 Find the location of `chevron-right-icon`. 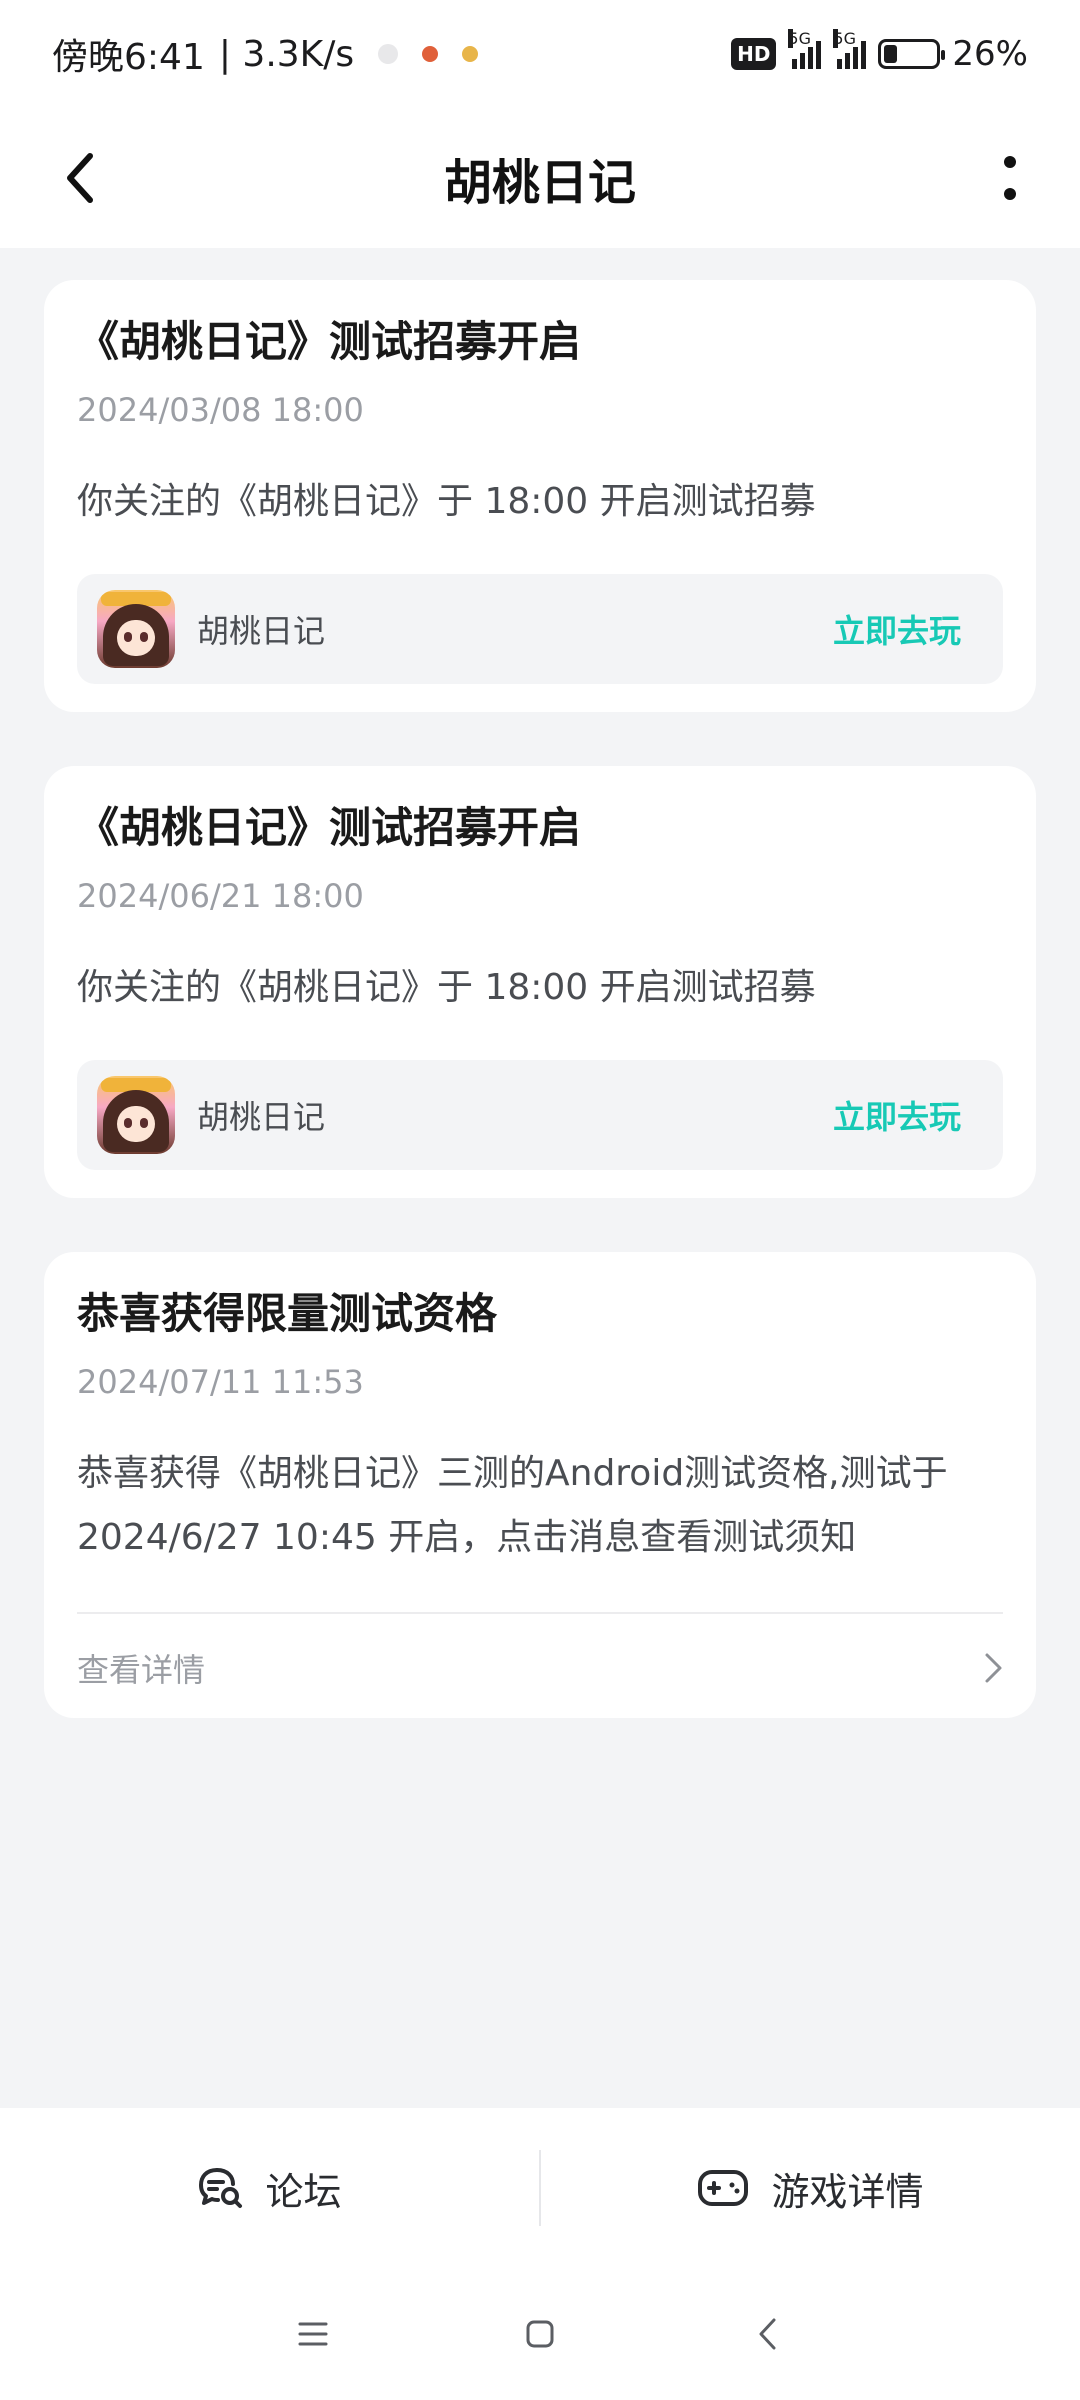

chevron-right-icon is located at coordinates (993, 1668).